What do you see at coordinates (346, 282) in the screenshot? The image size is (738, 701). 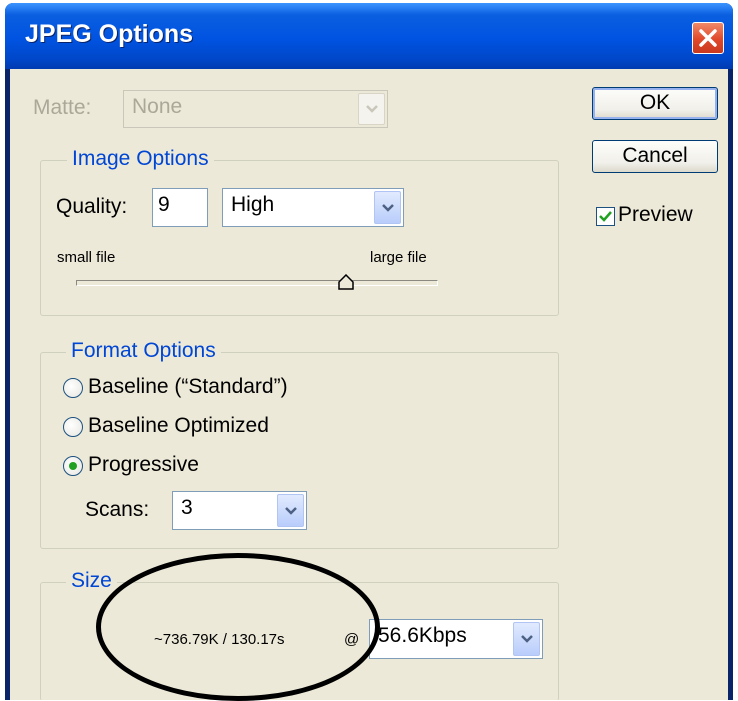 I see `quality-slider-thumb` at bounding box center [346, 282].